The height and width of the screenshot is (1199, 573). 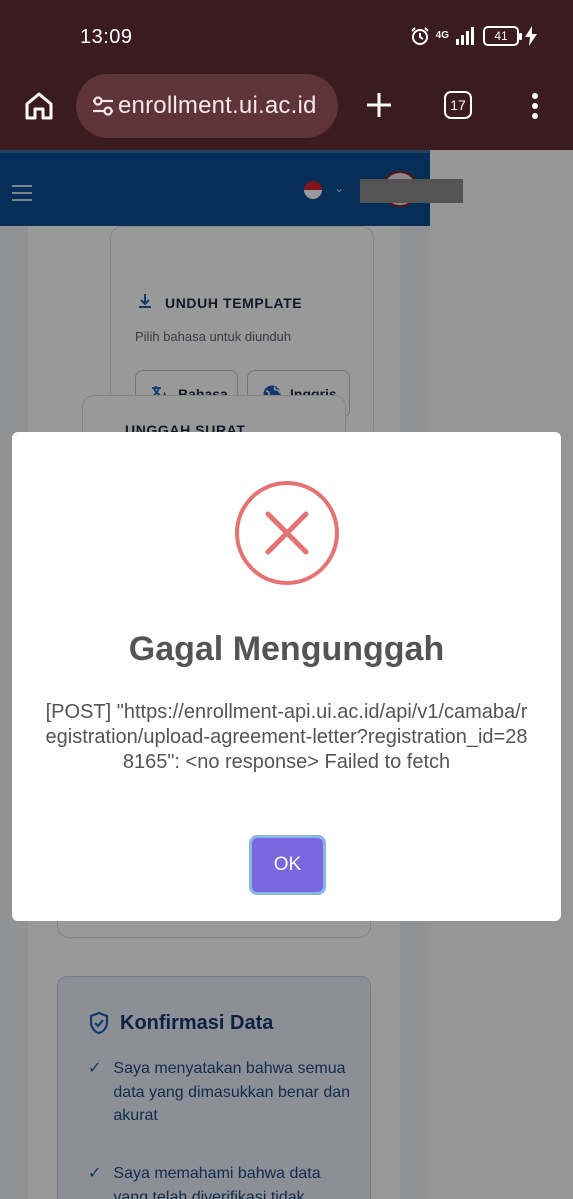 What do you see at coordinates (217, 105) in the screenshot?
I see `url-text: enrollment.ui.ac.id` at bounding box center [217, 105].